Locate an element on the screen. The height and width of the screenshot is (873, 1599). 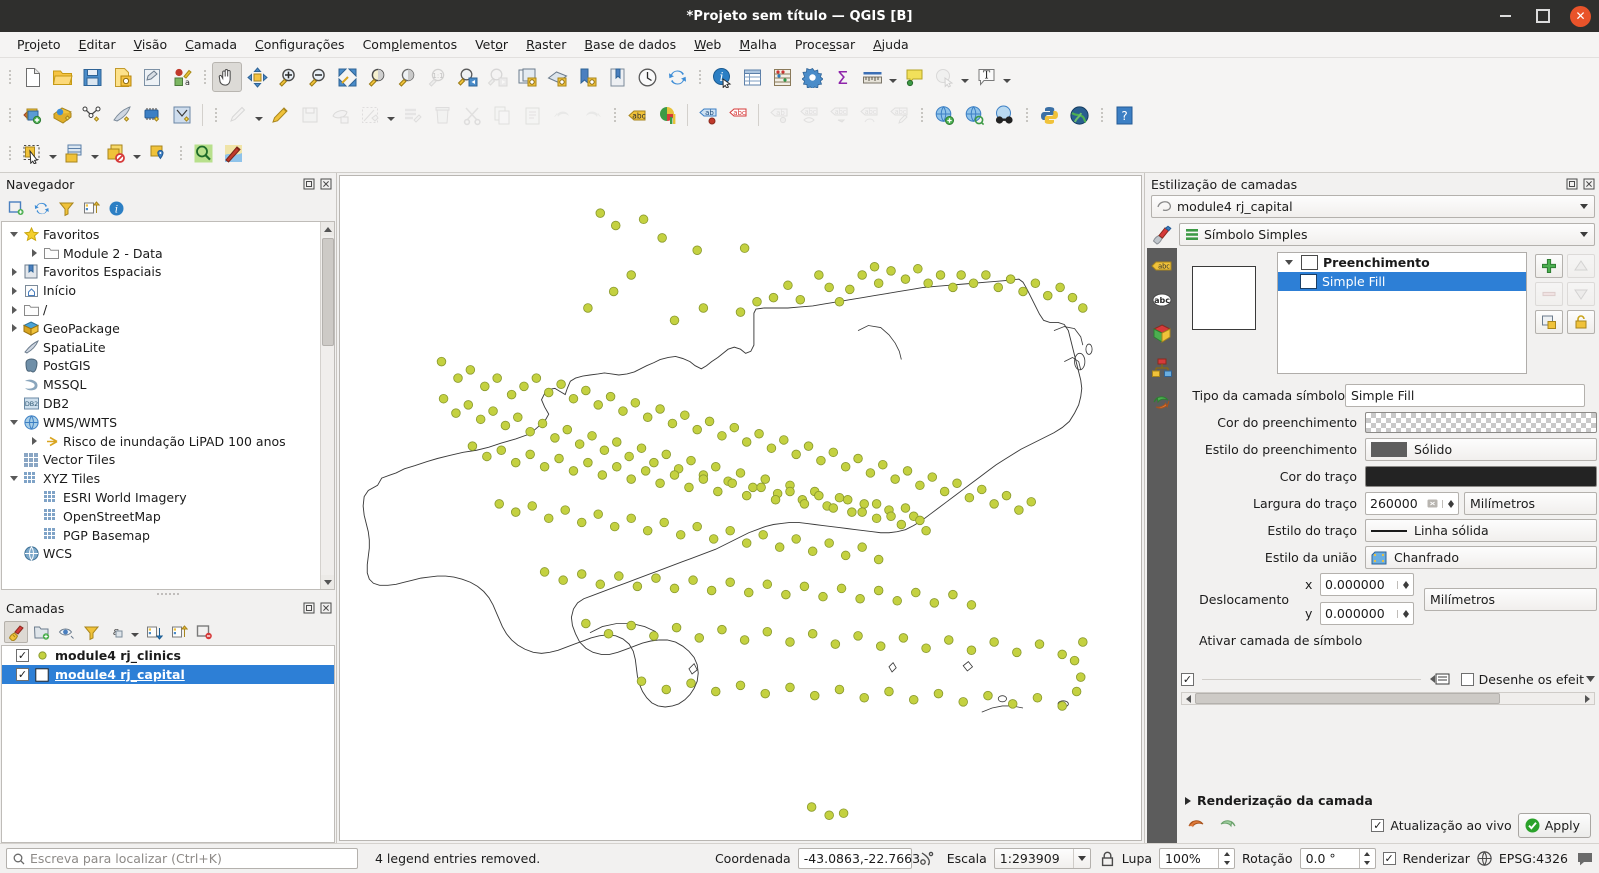
effects-checkbox is located at coordinates (1187, 679).